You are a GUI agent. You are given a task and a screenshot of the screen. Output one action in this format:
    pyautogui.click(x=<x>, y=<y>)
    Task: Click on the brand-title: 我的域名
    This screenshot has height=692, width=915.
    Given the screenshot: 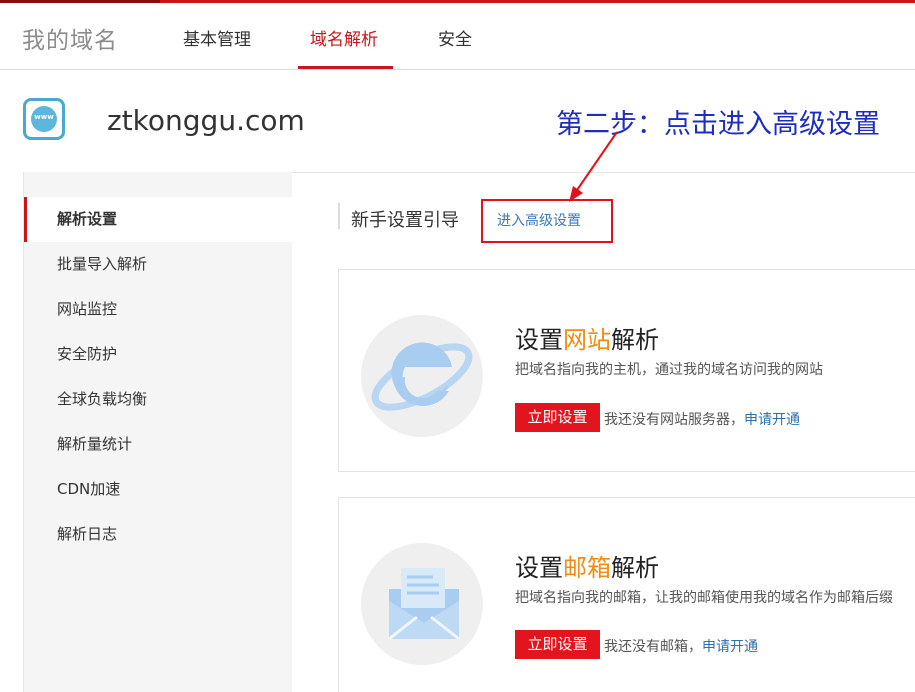 What is the action you would take?
    pyautogui.click(x=70, y=41)
    